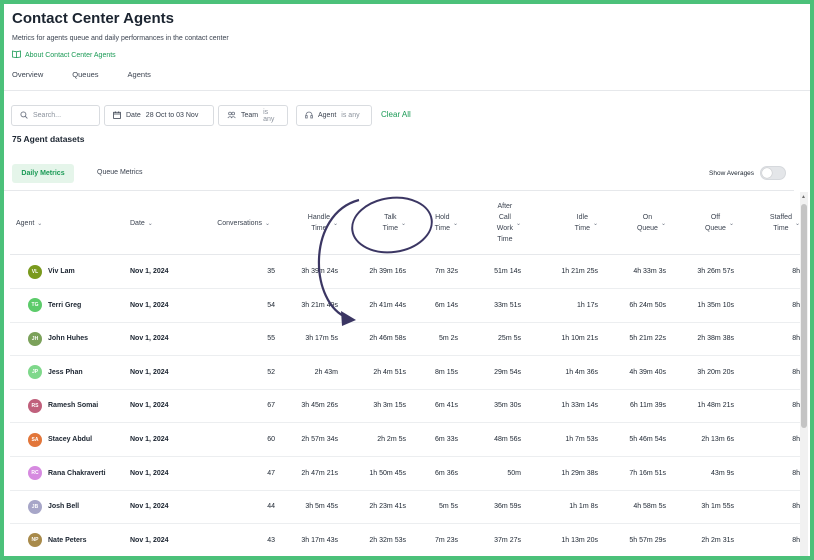 The height and width of the screenshot is (560, 814). Describe the element at coordinates (120, 172) in the screenshot. I see `tab-queue-metrics: Queue Metrics` at that location.